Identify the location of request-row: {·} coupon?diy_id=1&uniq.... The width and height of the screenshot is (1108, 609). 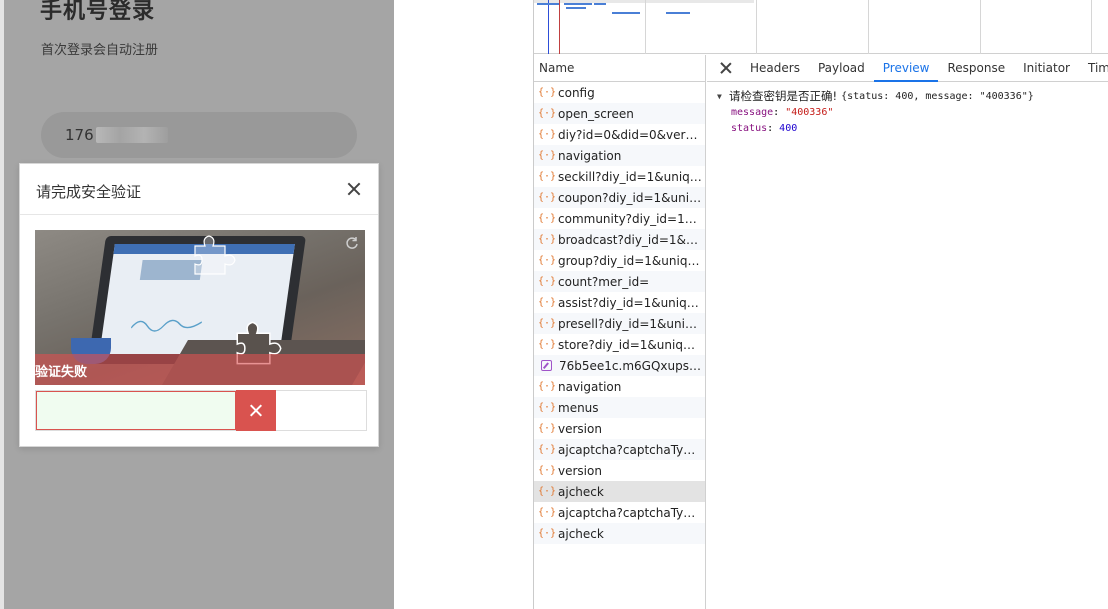
(619, 197).